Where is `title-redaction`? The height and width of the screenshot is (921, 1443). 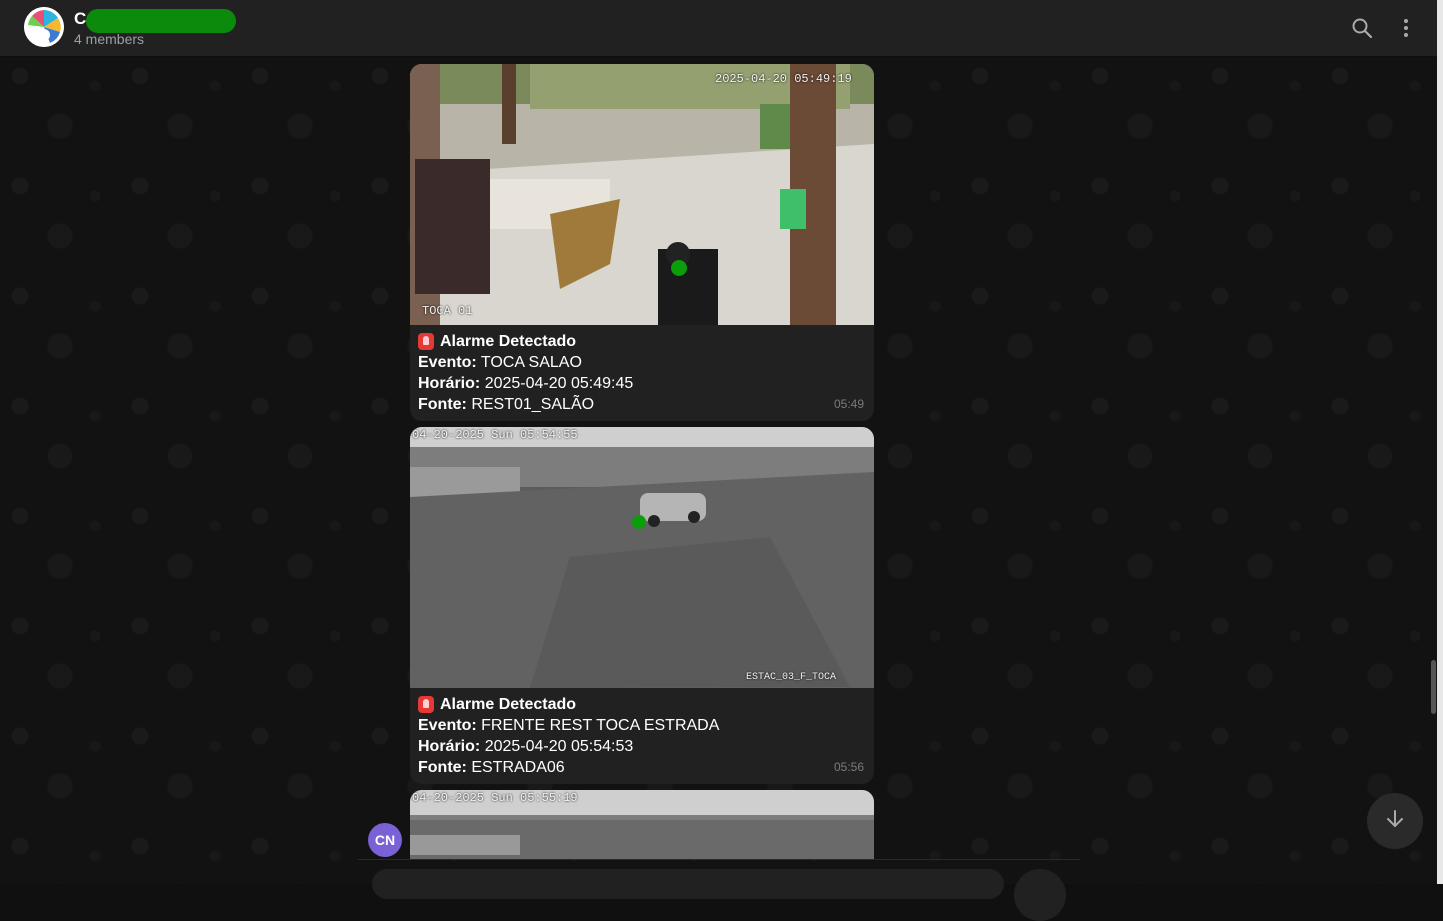
title-redaction is located at coordinates (161, 21).